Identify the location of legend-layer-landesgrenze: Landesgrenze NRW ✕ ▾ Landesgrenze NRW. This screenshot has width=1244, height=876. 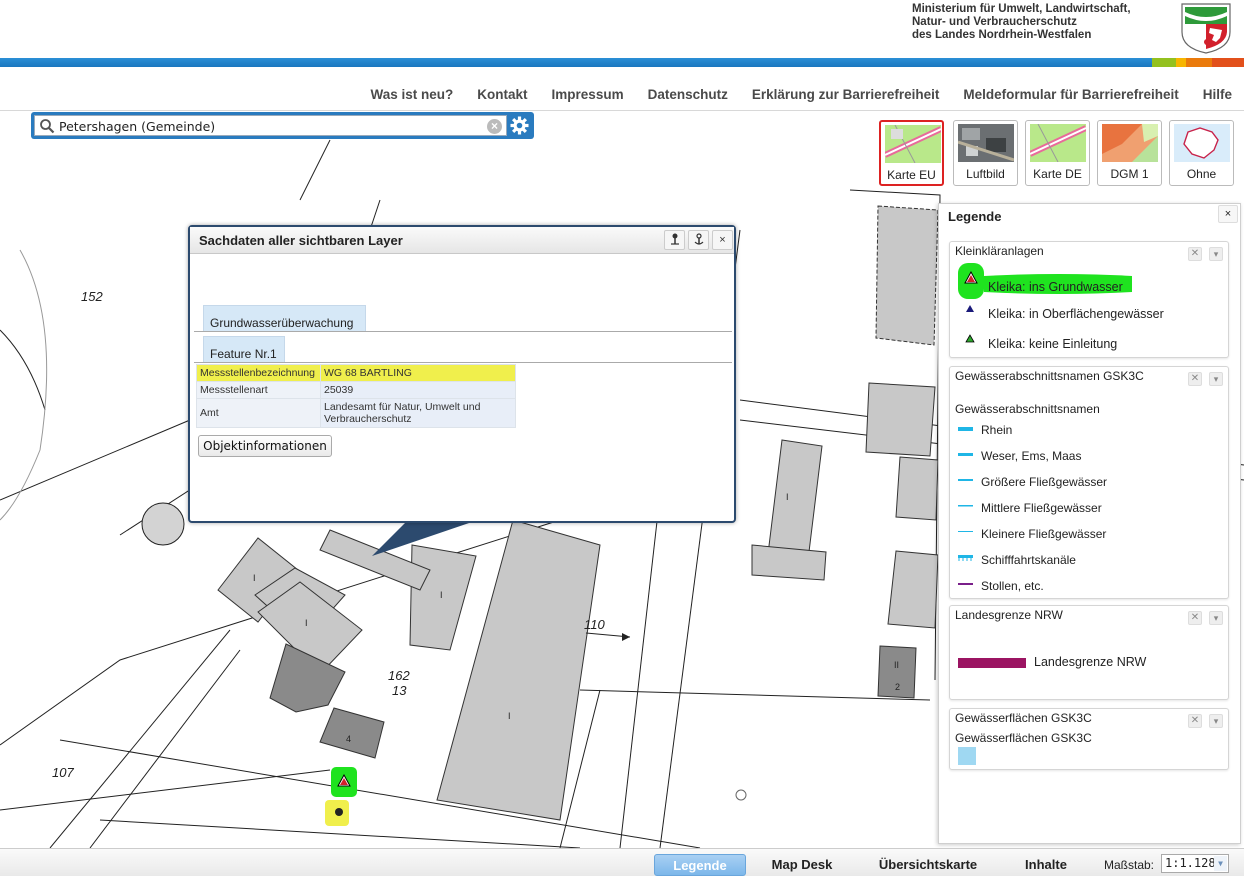
(1089, 652).